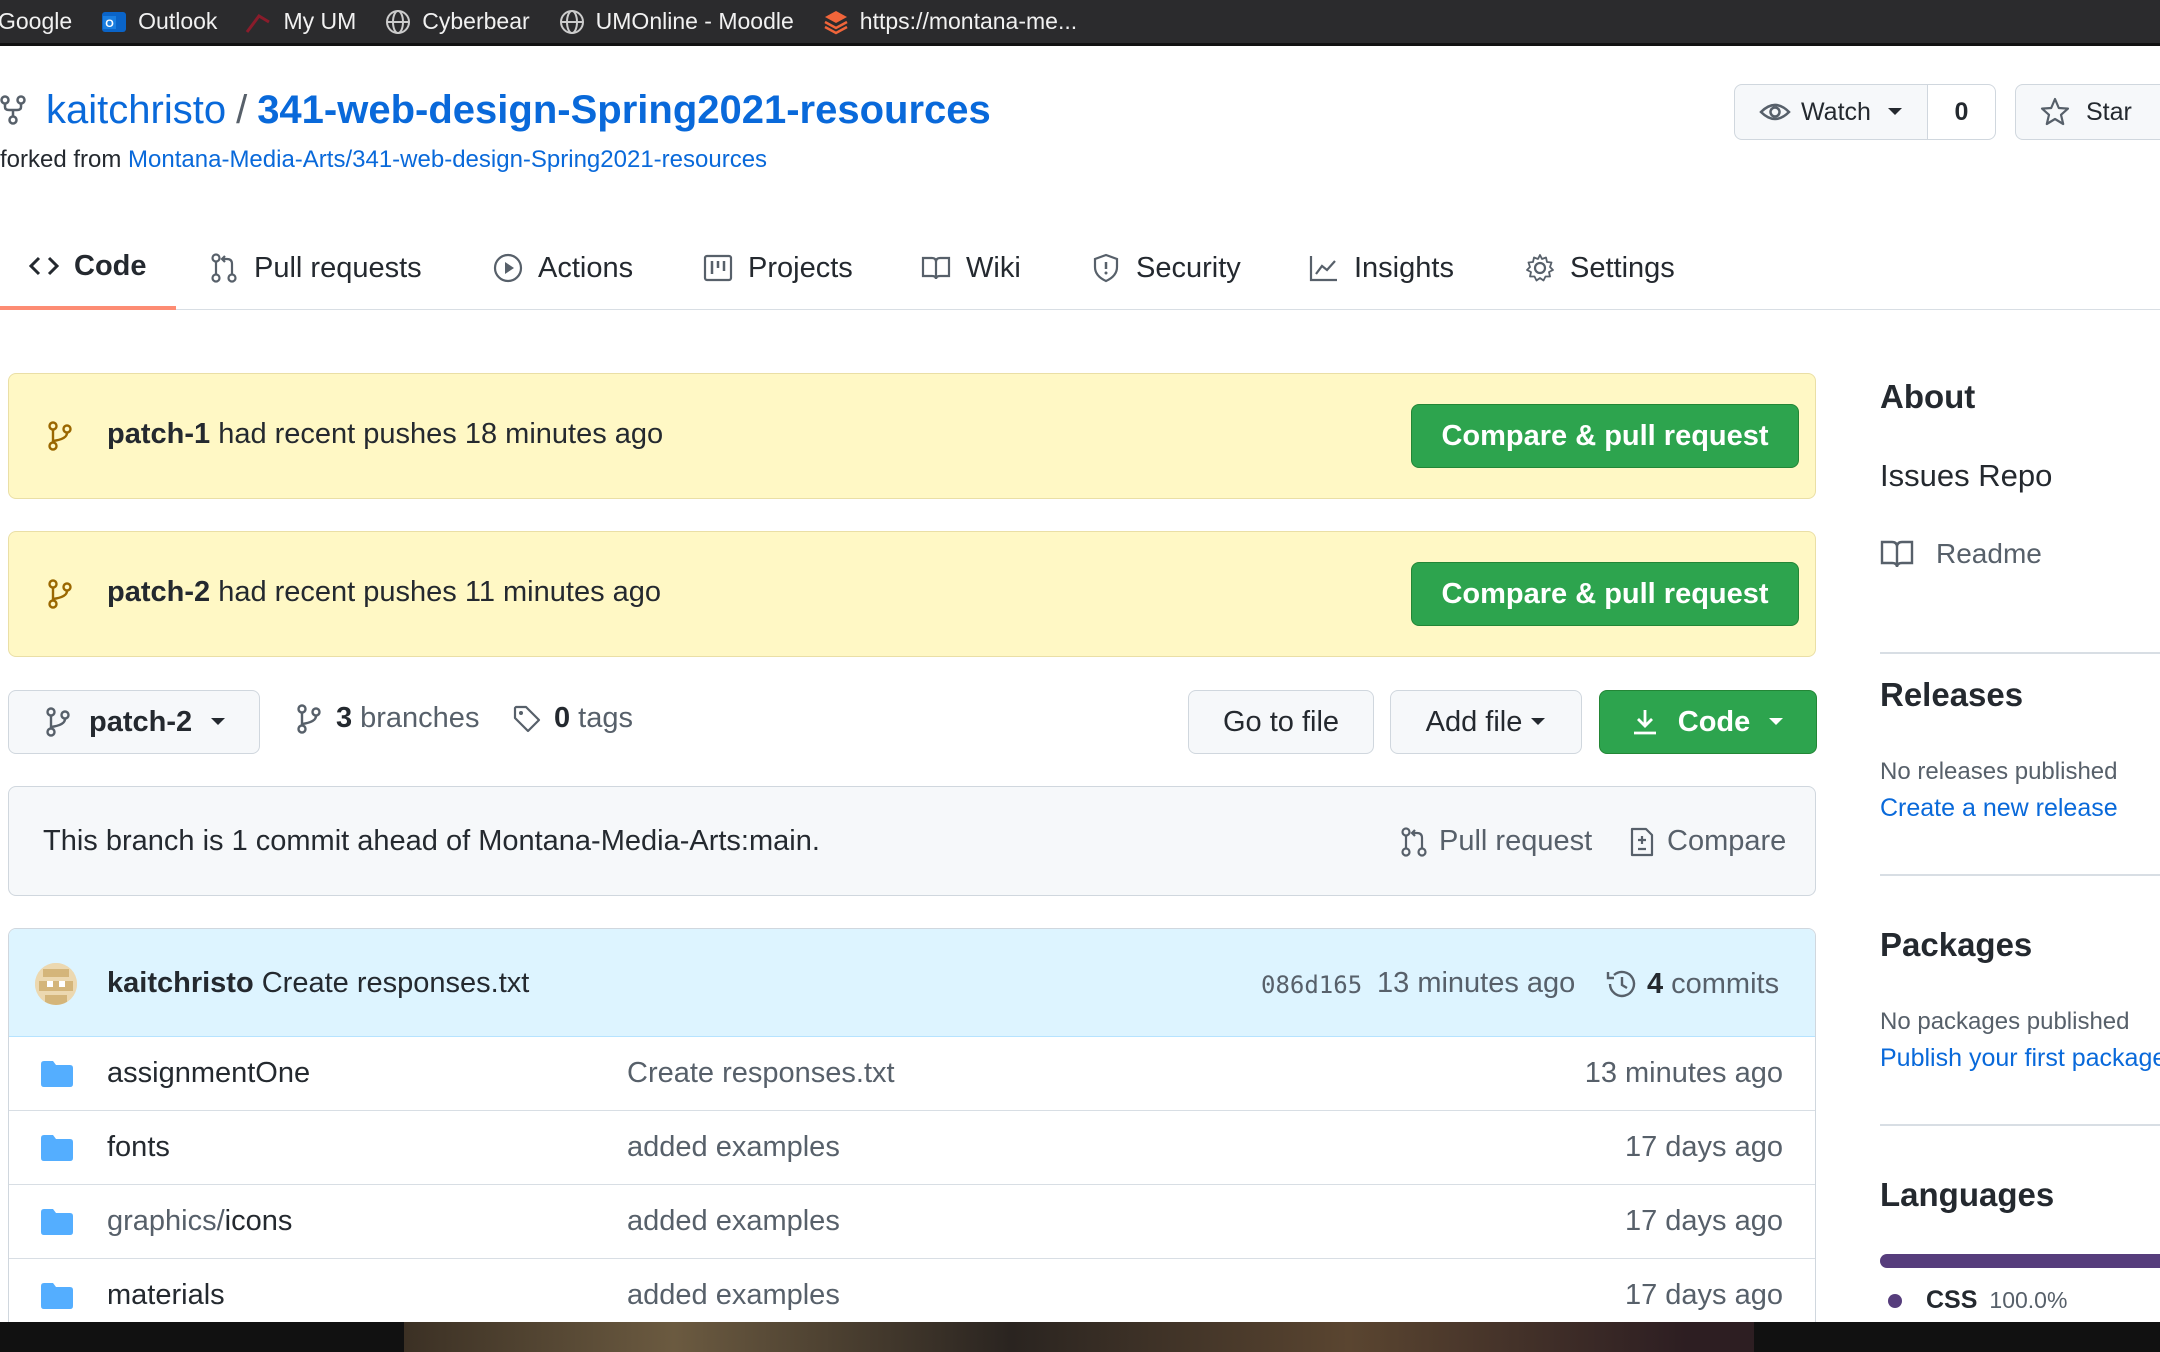  I want to click on file-name-text: assignmentOne, so click(209, 1073).